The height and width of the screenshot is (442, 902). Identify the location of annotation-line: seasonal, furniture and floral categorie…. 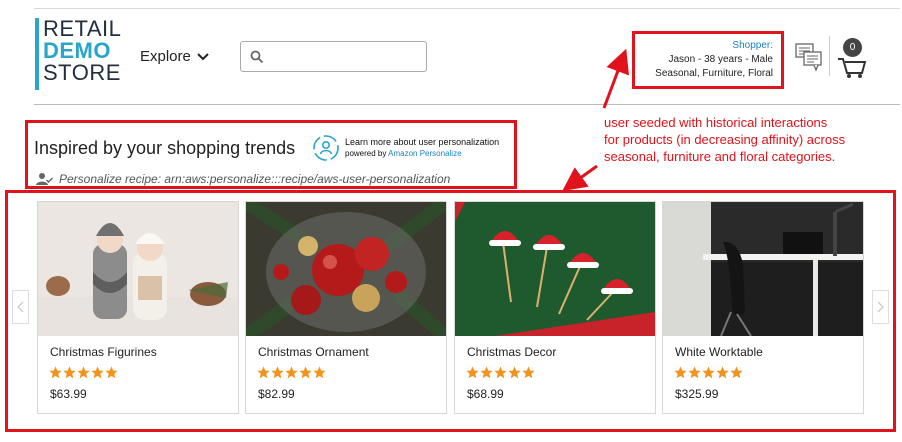
(720, 156).